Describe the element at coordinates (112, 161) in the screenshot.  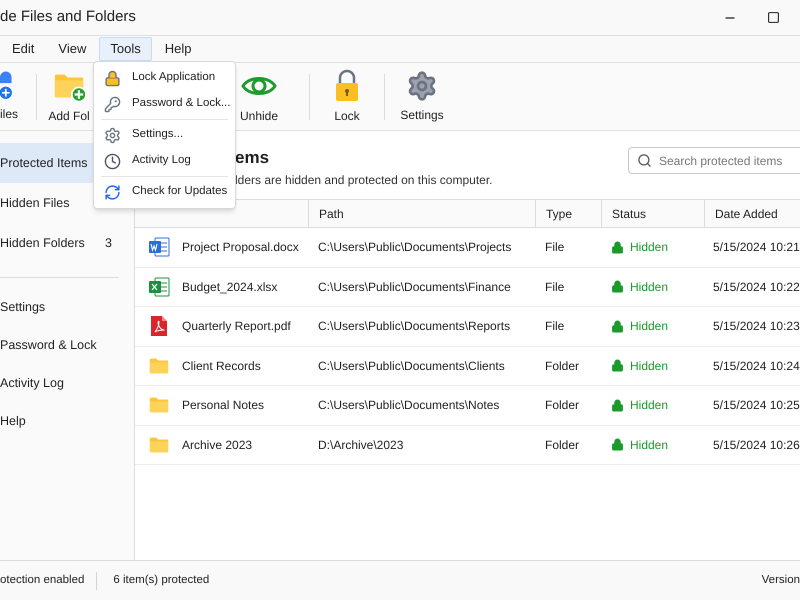
I see `clock-icon` at that location.